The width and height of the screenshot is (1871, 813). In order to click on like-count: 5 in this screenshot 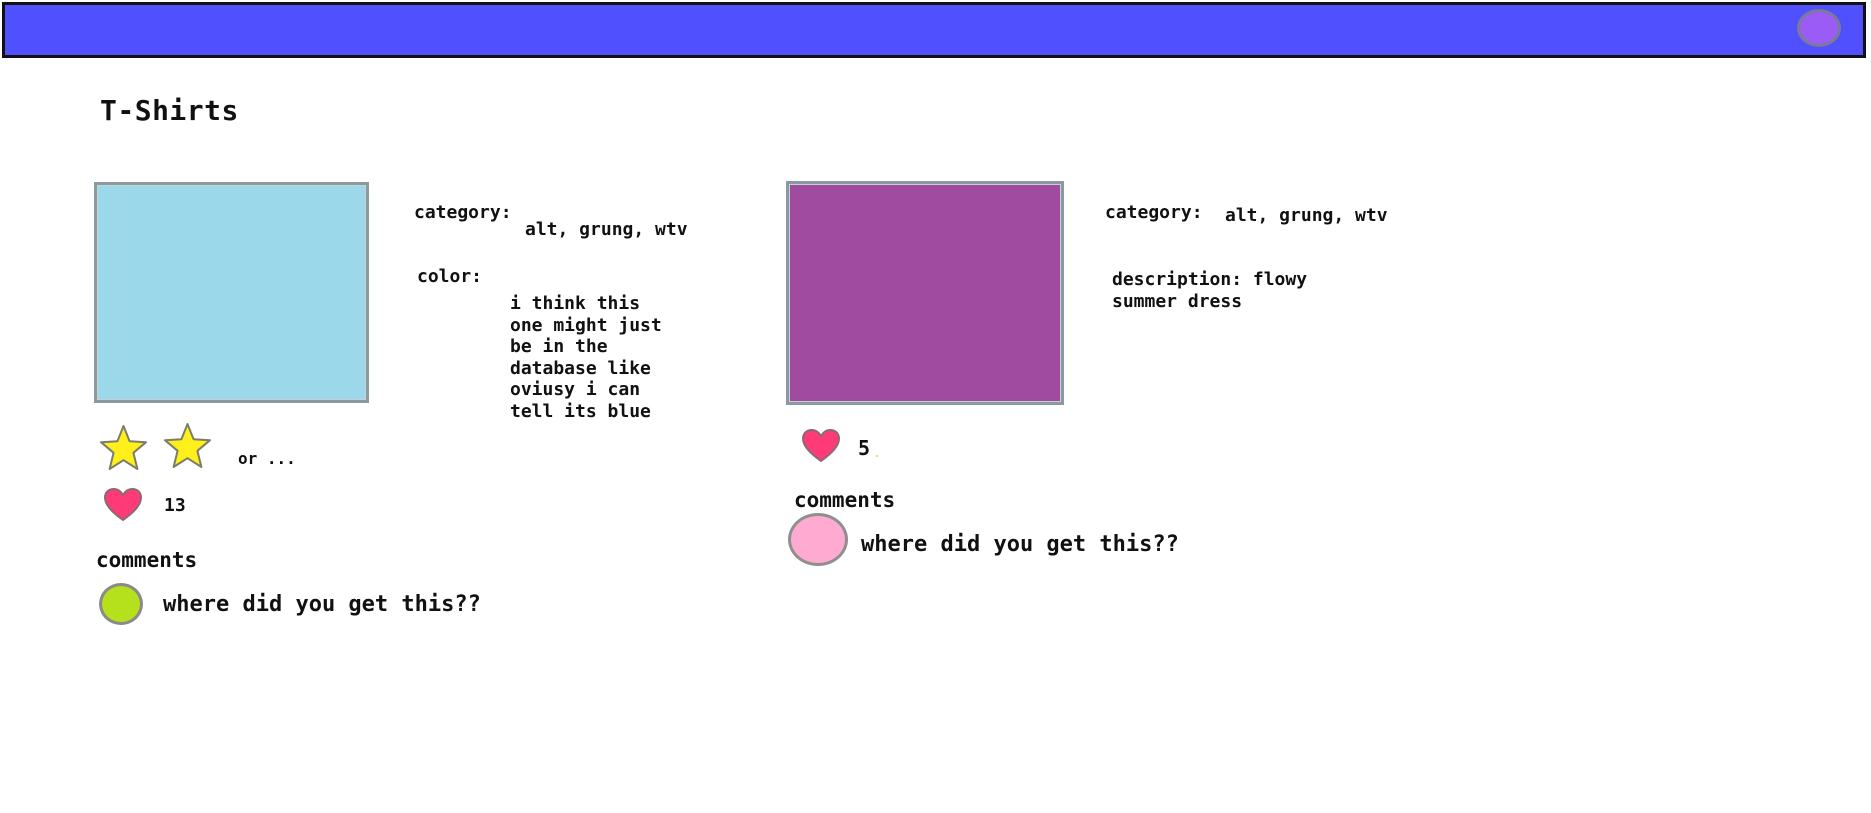, I will do `click(864, 448)`.